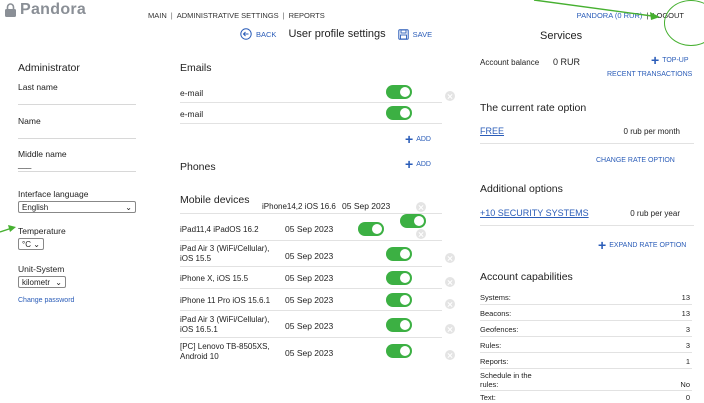 Image resolution: width=704 pixels, height=403 pixels. Describe the element at coordinates (449, 96) in the screenshot. I see `remove-email-button` at that location.